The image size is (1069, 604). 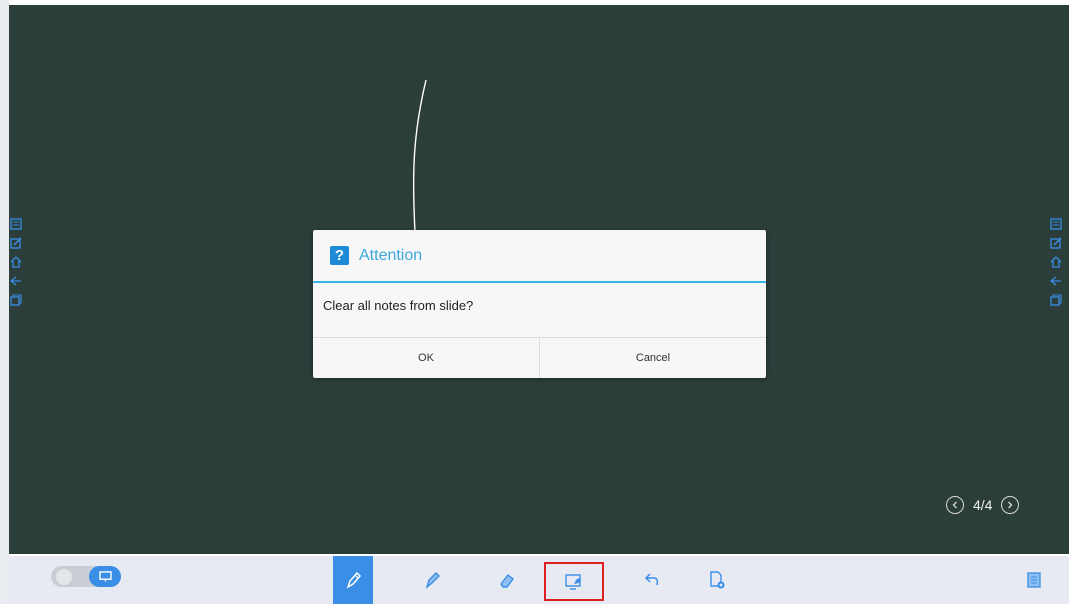 I want to click on brush-tool-button, so click(x=432, y=580).